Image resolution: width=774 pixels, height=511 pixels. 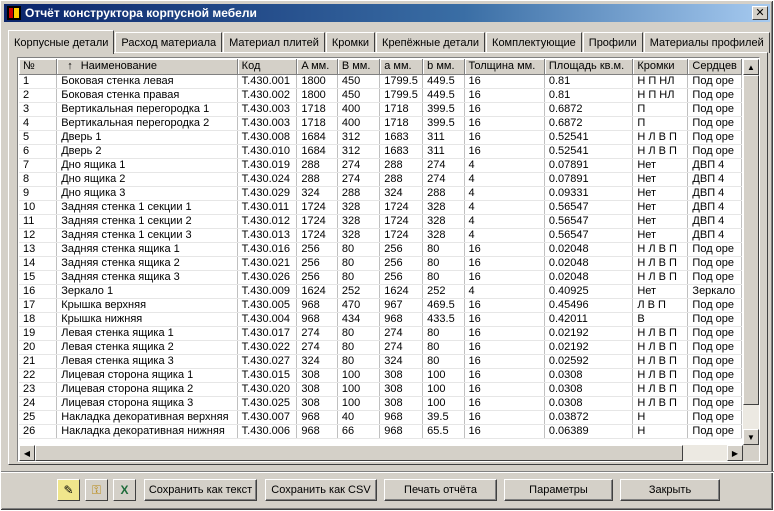 What do you see at coordinates (38, 165) in the screenshot?
I see `table-cell: 7` at bounding box center [38, 165].